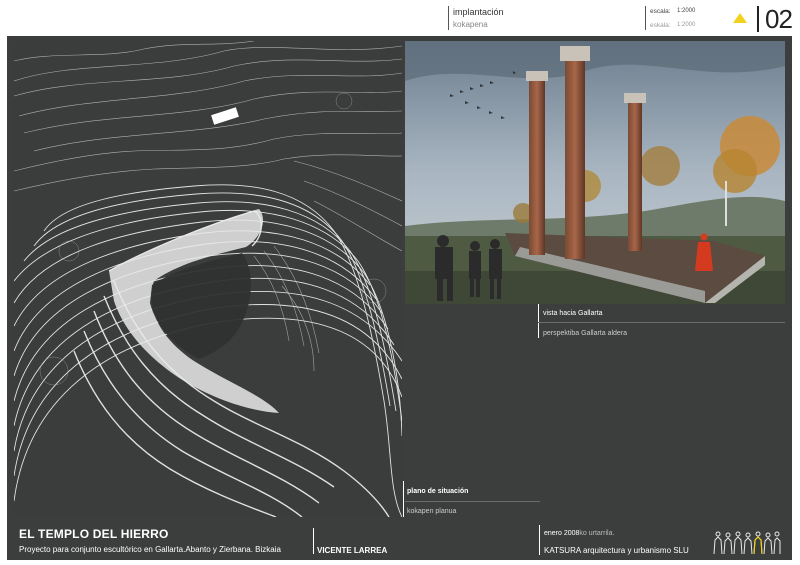 This screenshot has width=800, height=565. I want to click on project-title: EL TEMPLO DEL HIERRO, so click(94, 534).